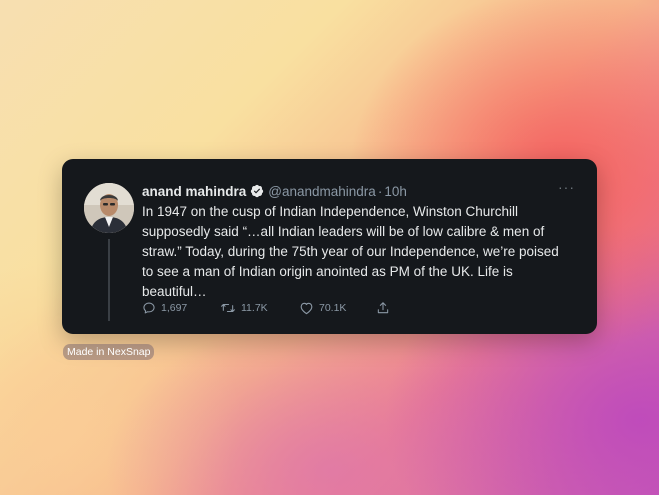  I want to click on share-icon, so click(383, 308).